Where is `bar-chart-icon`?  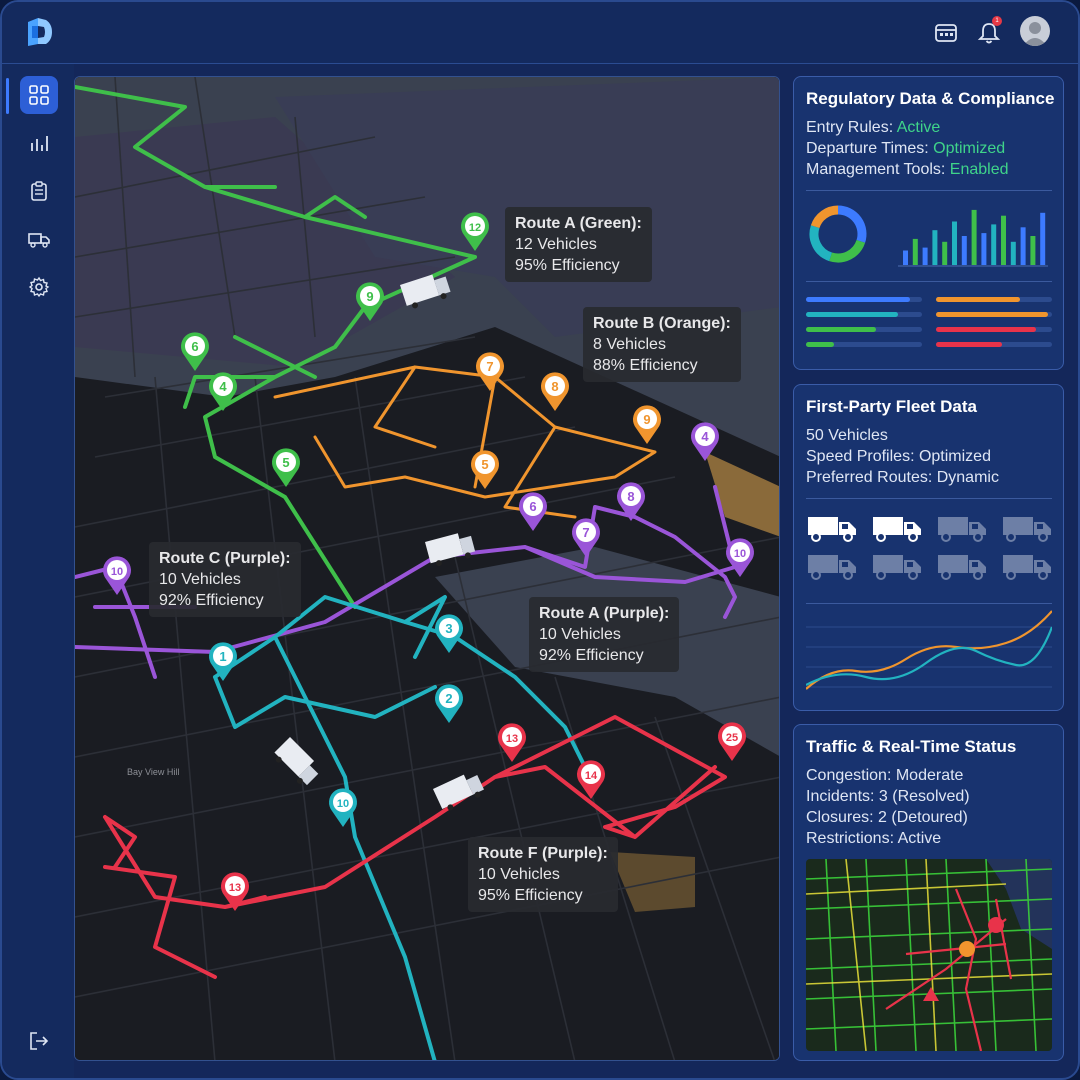
bar-chart-icon is located at coordinates (39, 143).